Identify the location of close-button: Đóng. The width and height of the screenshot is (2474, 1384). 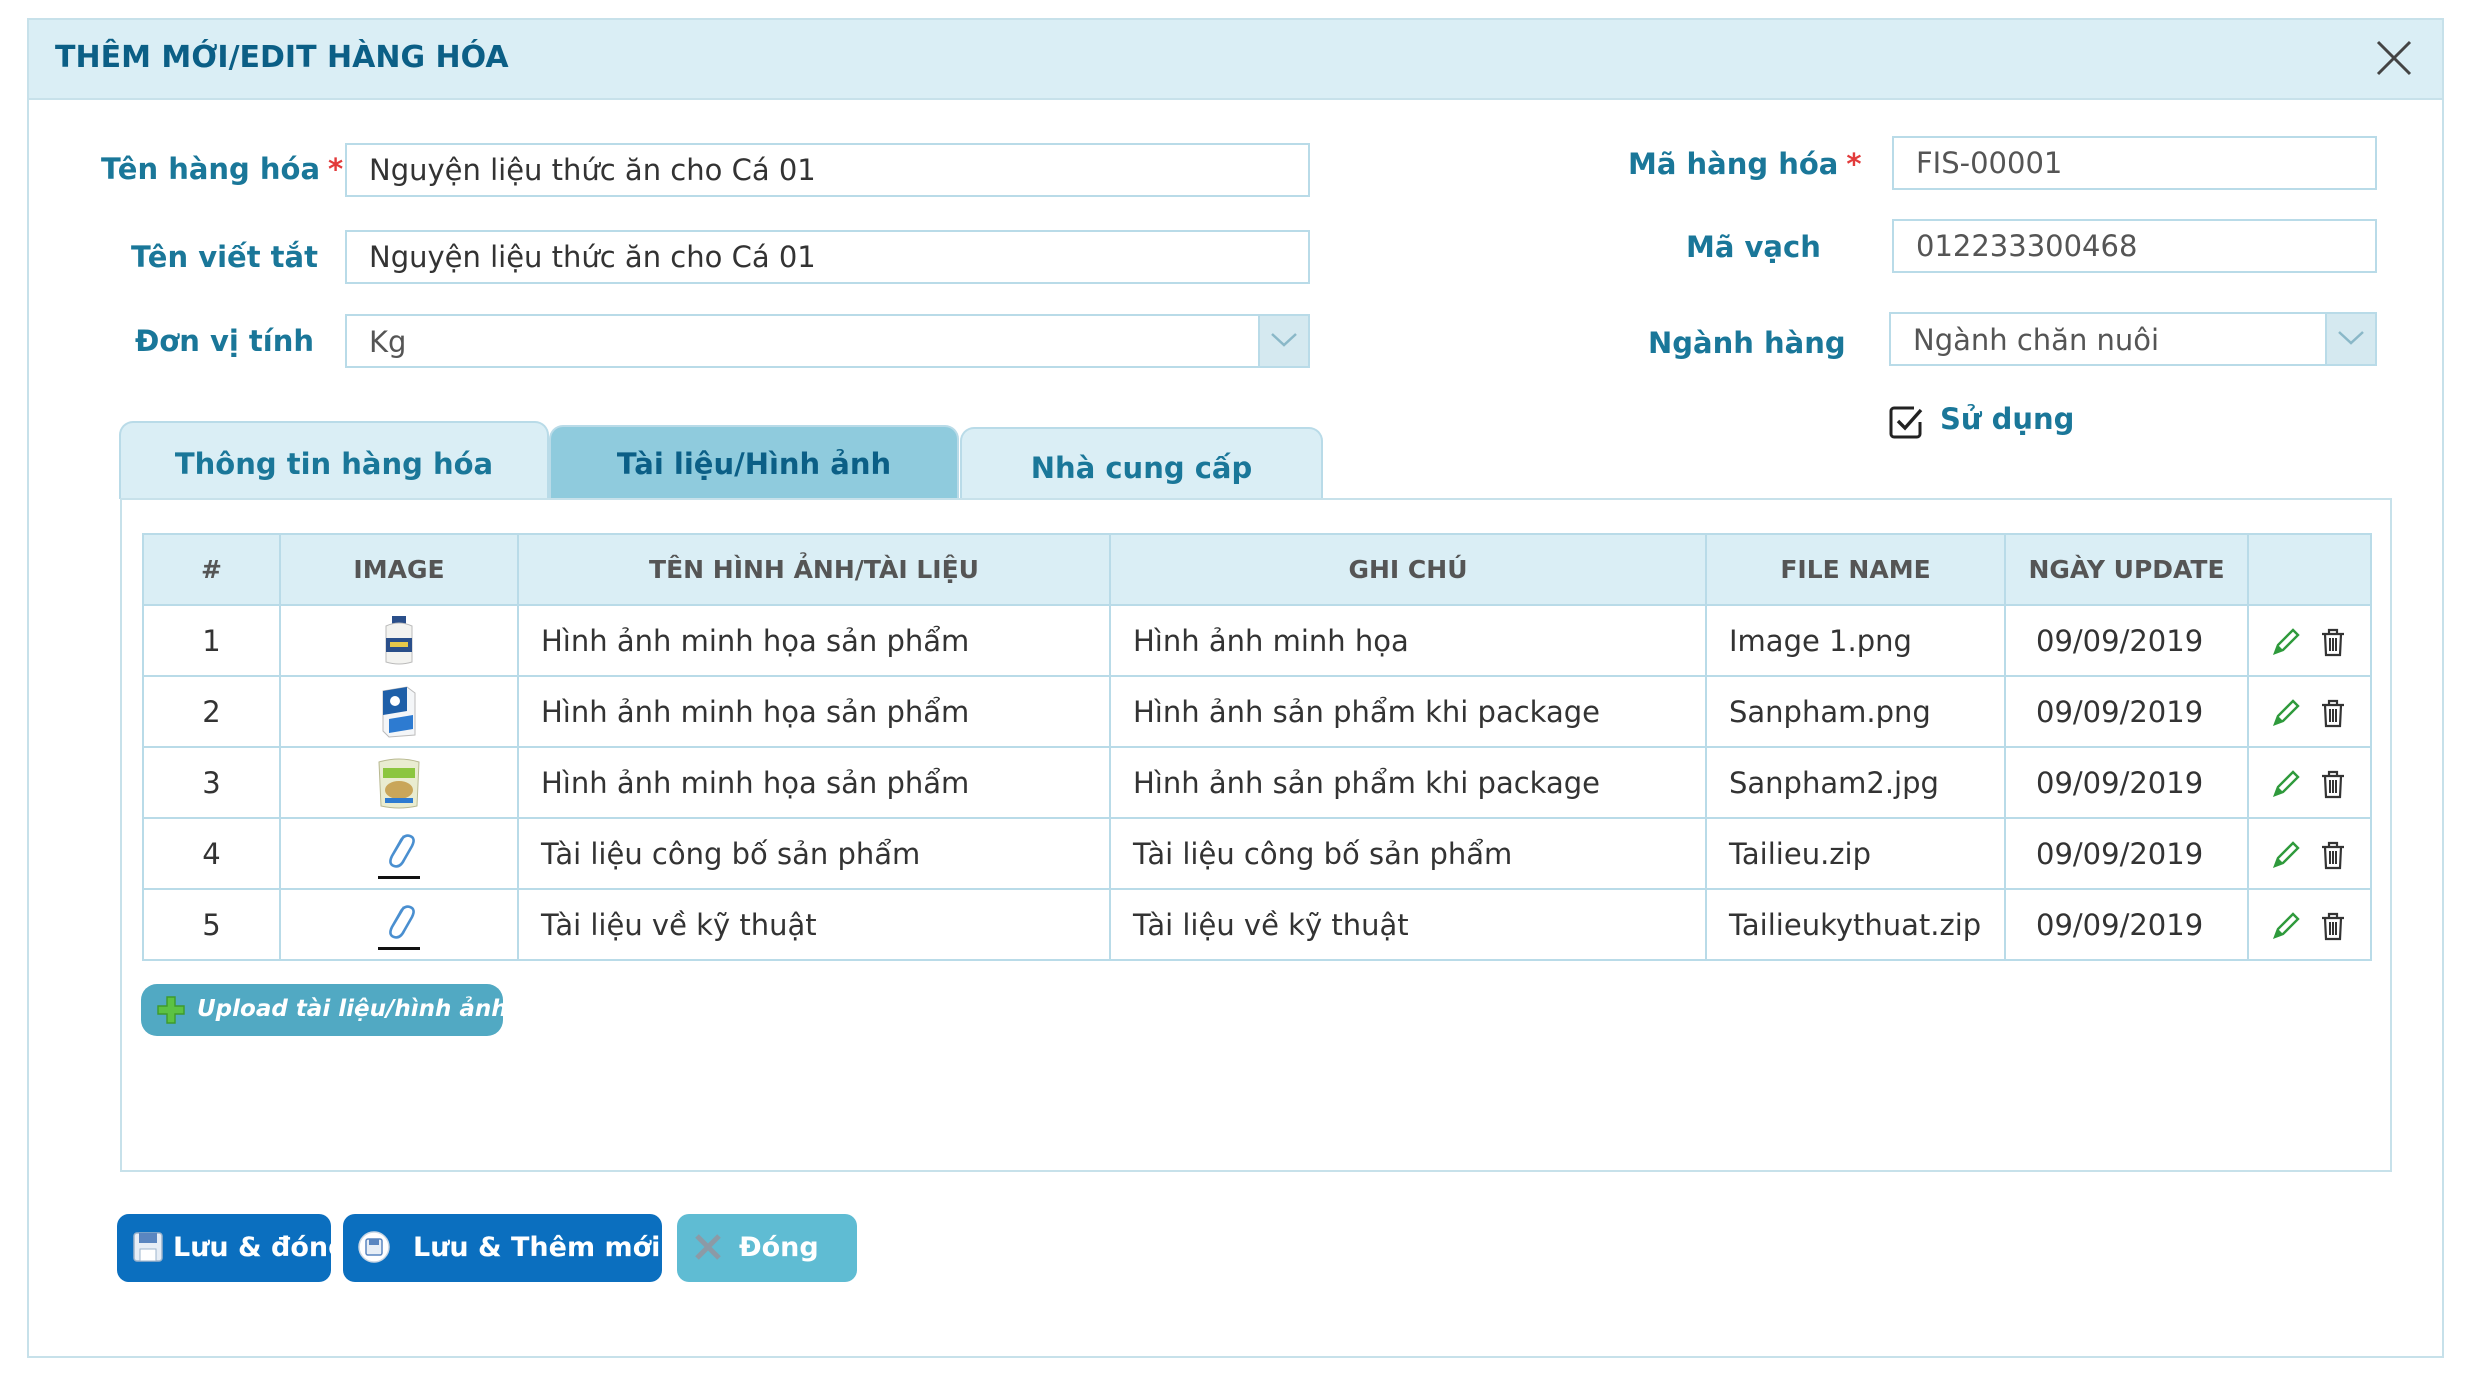
(767, 1248).